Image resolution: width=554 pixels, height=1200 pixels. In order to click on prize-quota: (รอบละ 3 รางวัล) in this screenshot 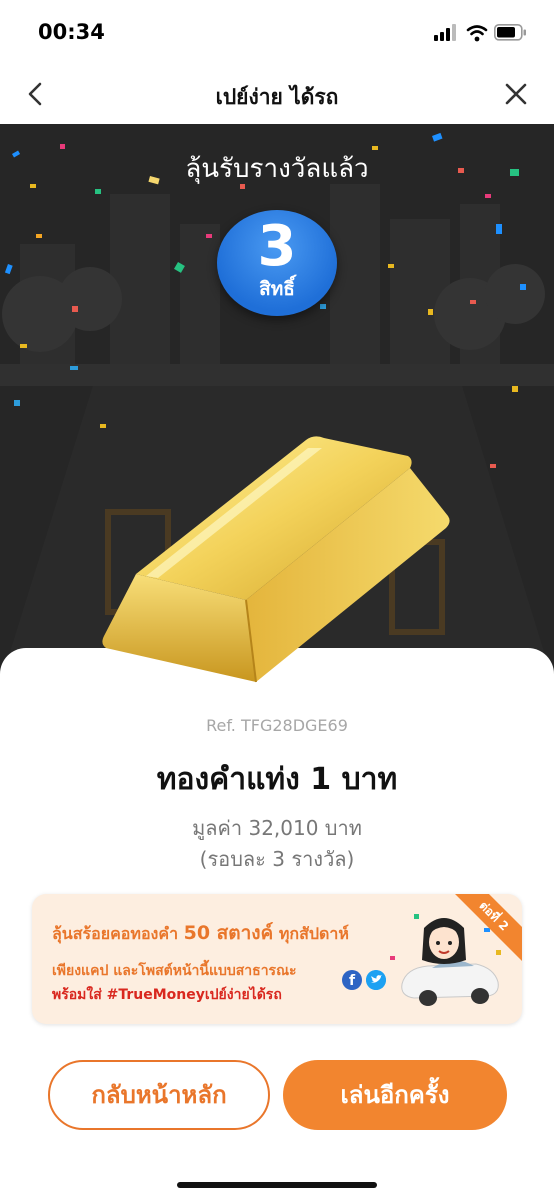, I will do `click(277, 859)`.